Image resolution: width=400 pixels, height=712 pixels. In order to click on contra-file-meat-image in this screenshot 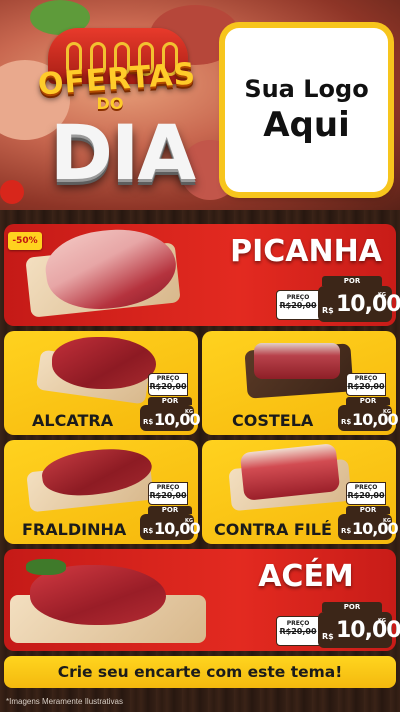, I will do `click(290, 472)`.